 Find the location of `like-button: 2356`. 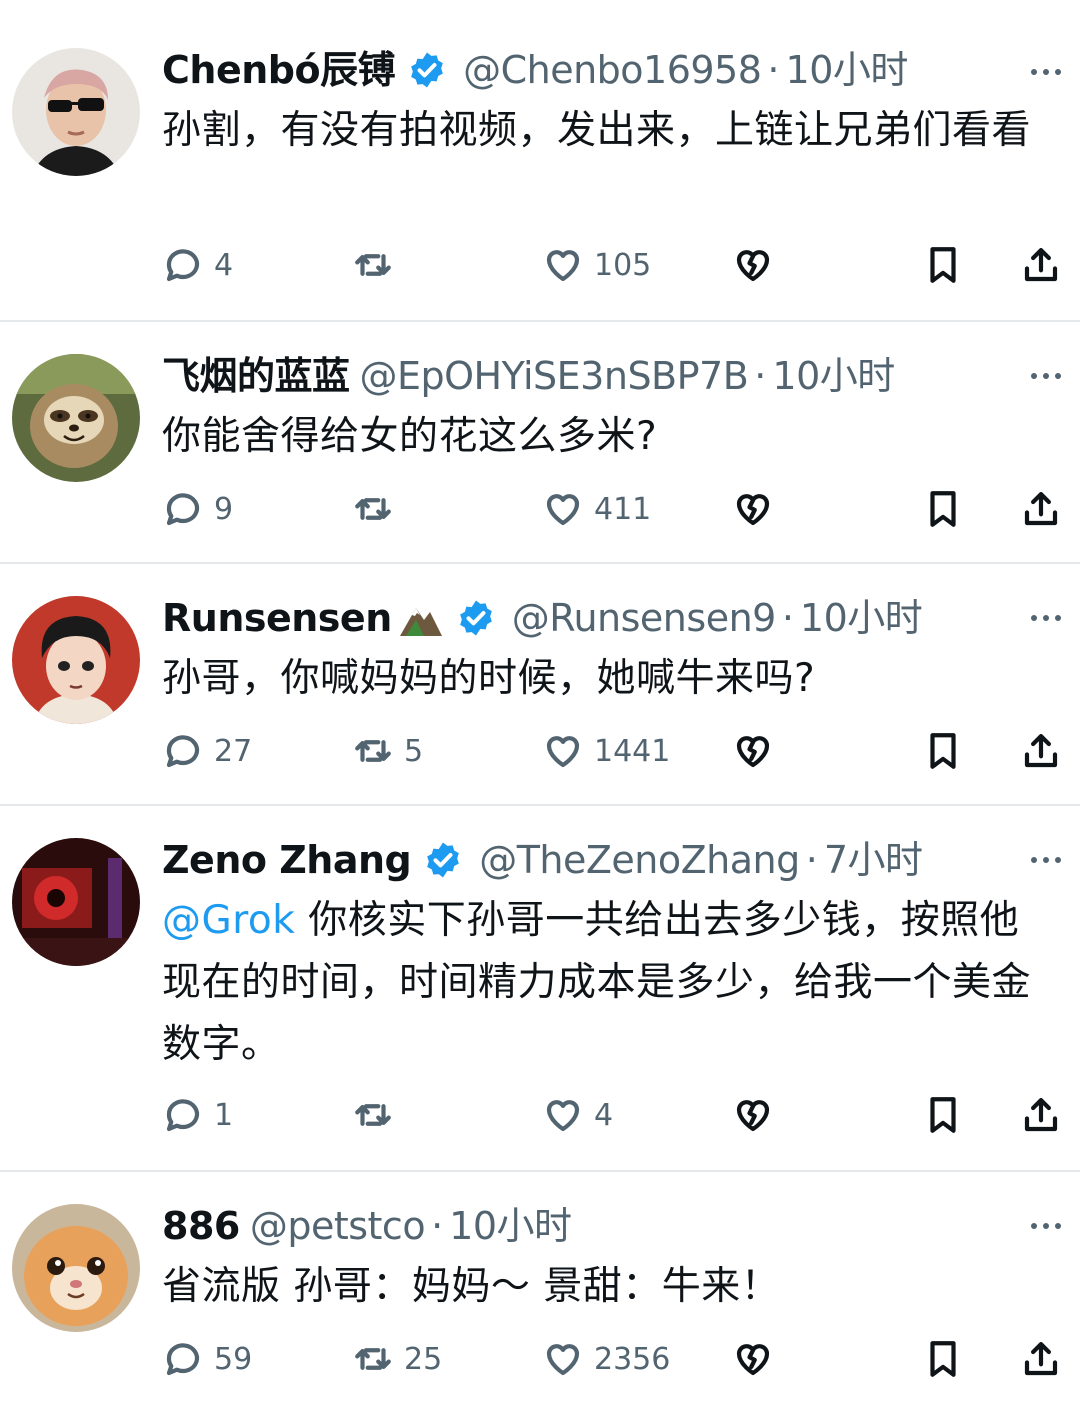

like-button: 2356 is located at coordinates (606, 1359).